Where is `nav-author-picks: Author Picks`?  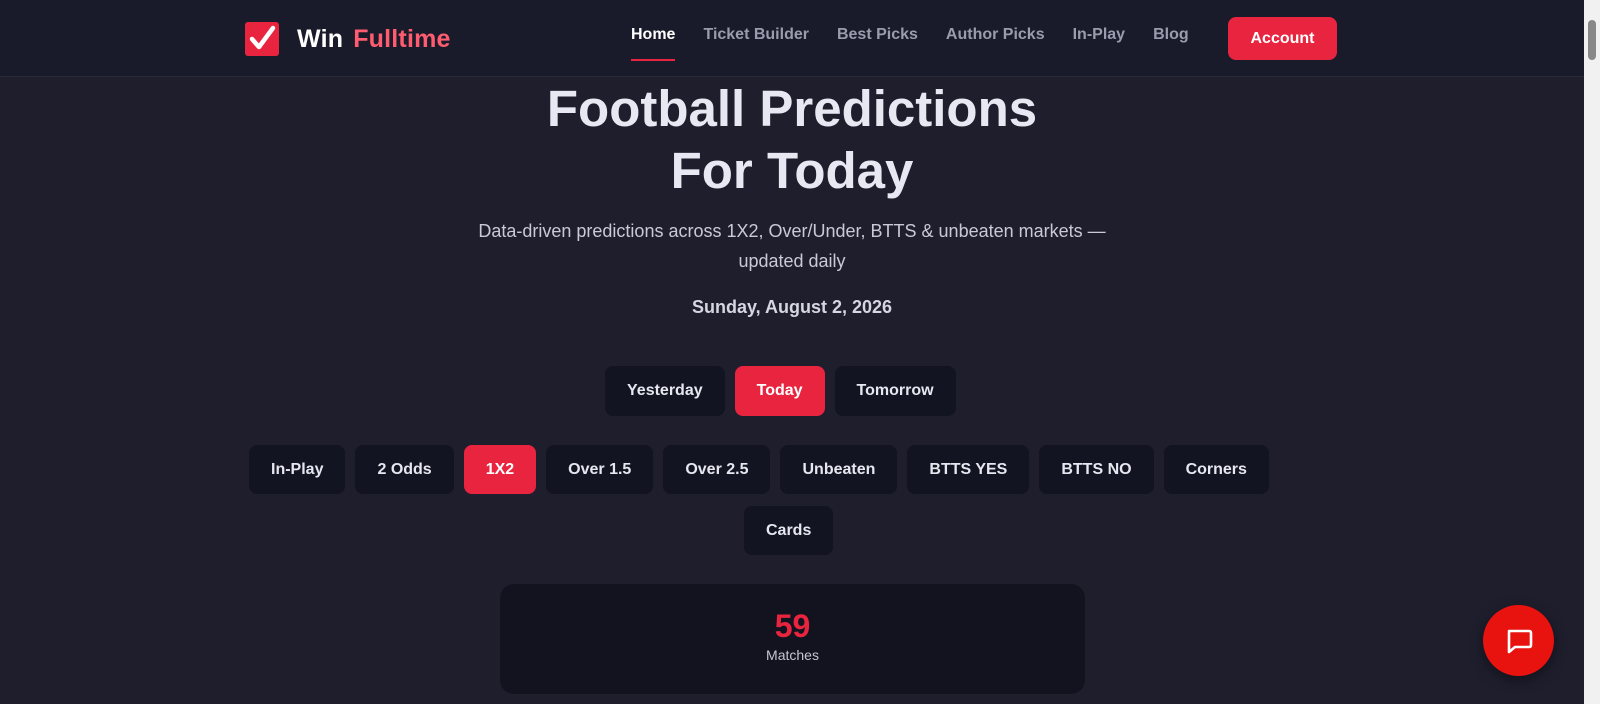 nav-author-picks: Author Picks is located at coordinates (995, 38).